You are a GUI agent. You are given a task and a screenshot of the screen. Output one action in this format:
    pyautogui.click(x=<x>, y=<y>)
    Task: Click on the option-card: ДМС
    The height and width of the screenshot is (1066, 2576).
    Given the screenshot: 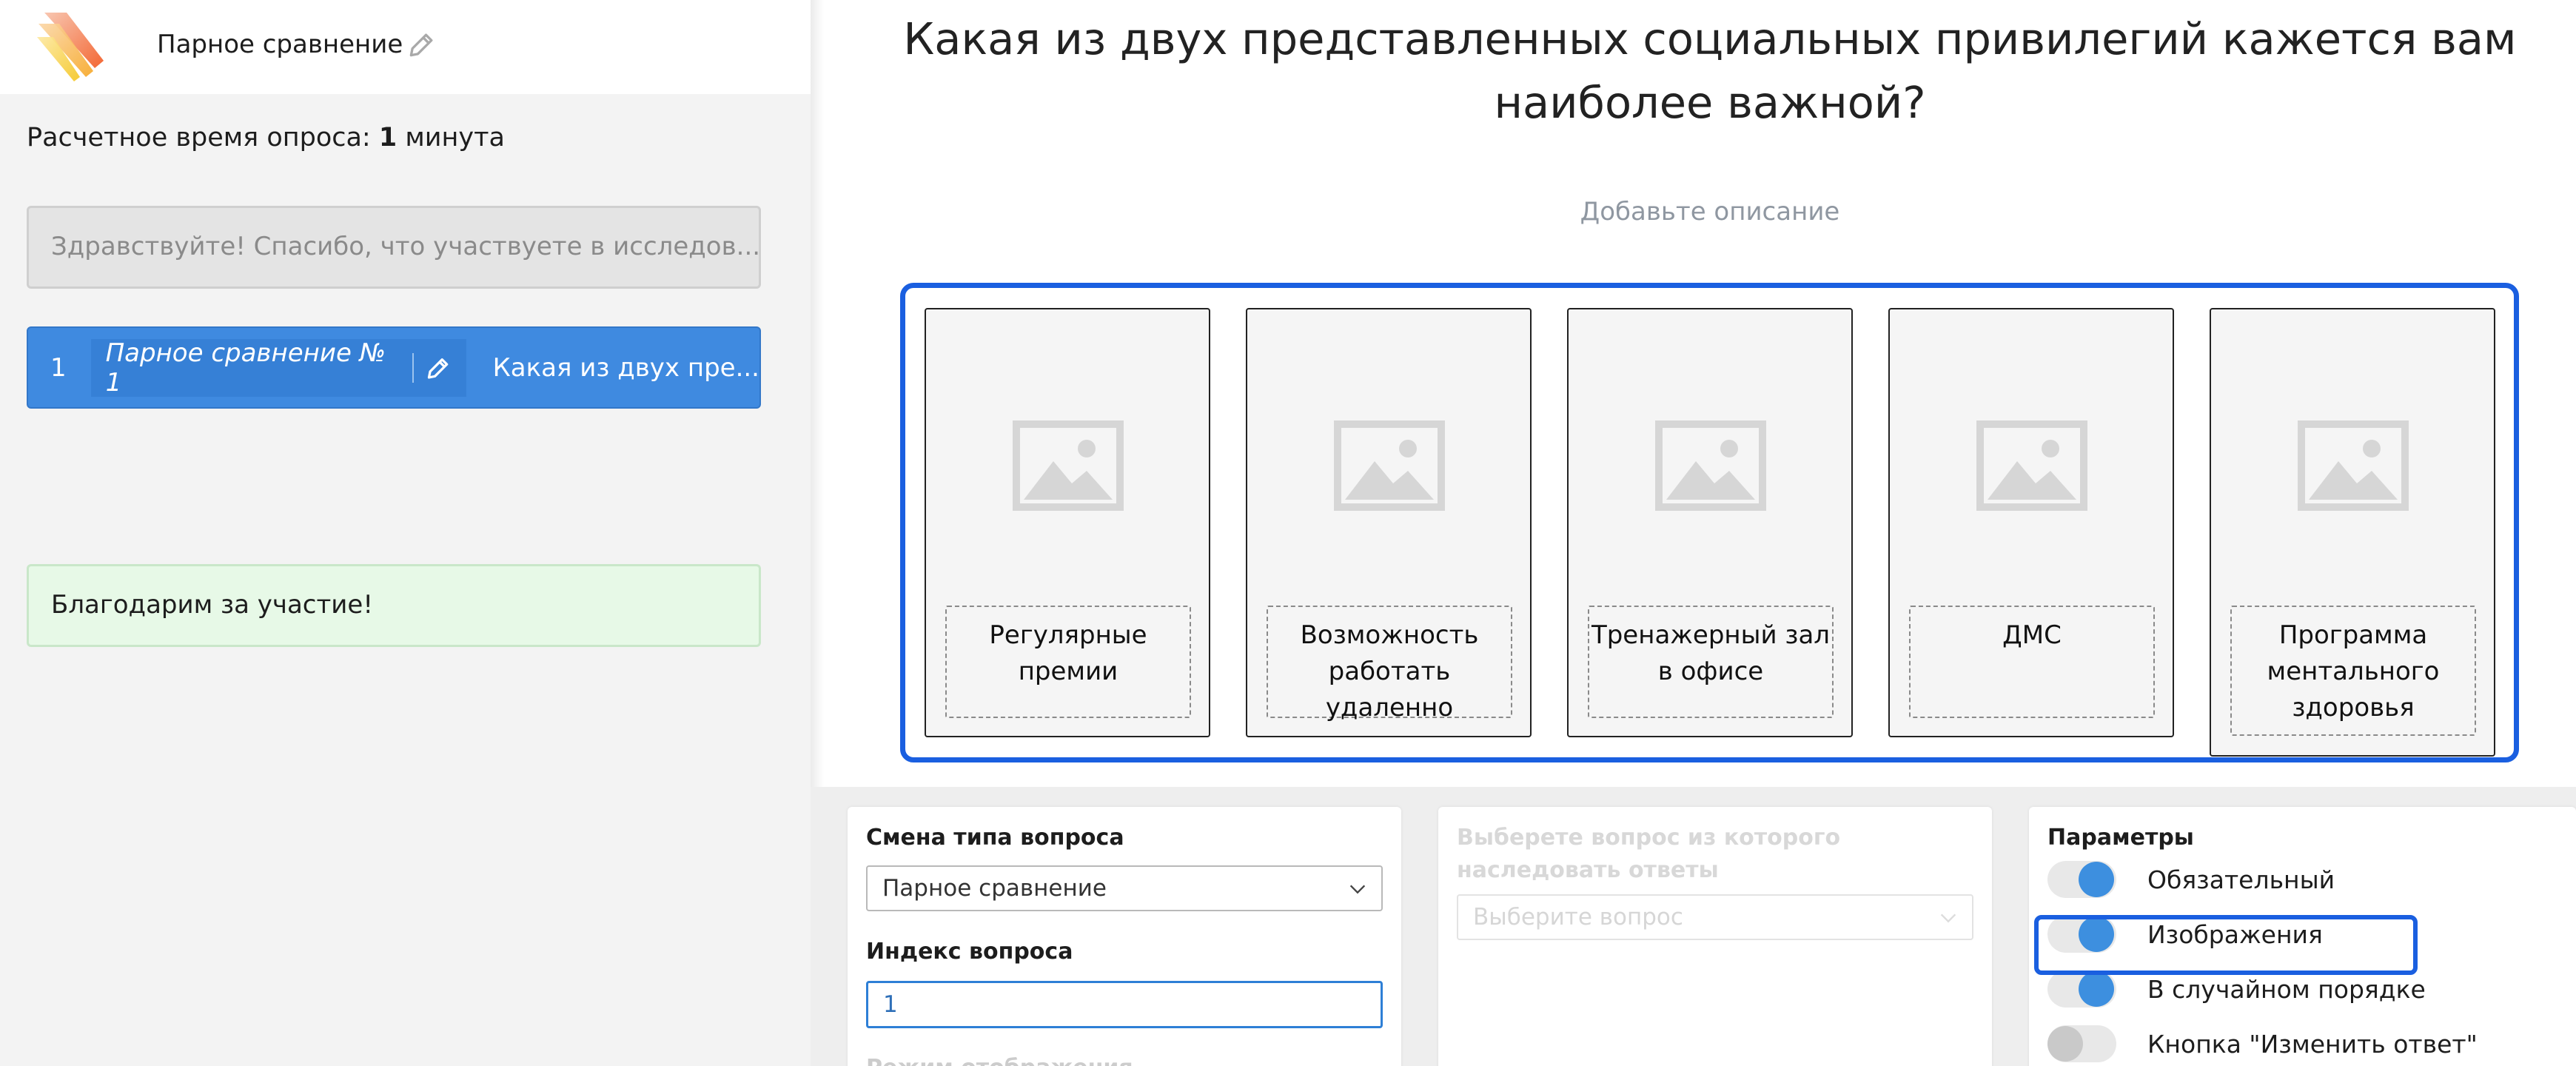 What is the action you would take?
    pyautogui.click(x=2031, y=522)
    